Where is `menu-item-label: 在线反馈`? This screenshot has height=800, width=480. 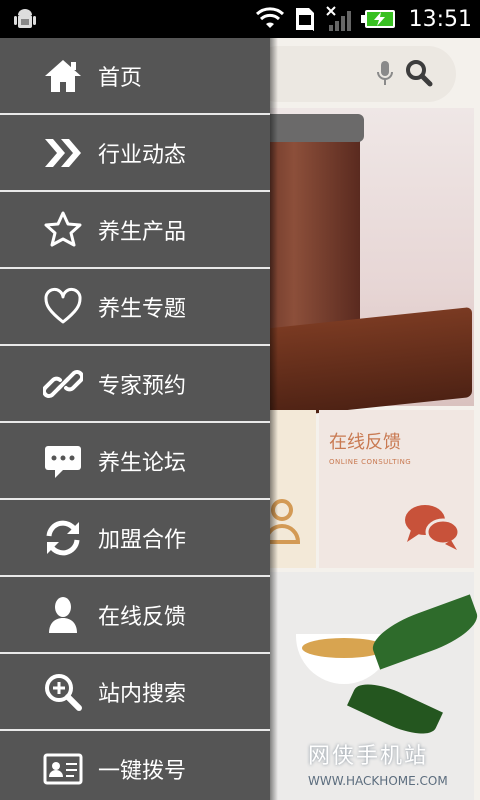
menu-item-label: 在线反馈 is located at coordinates (142, 617).